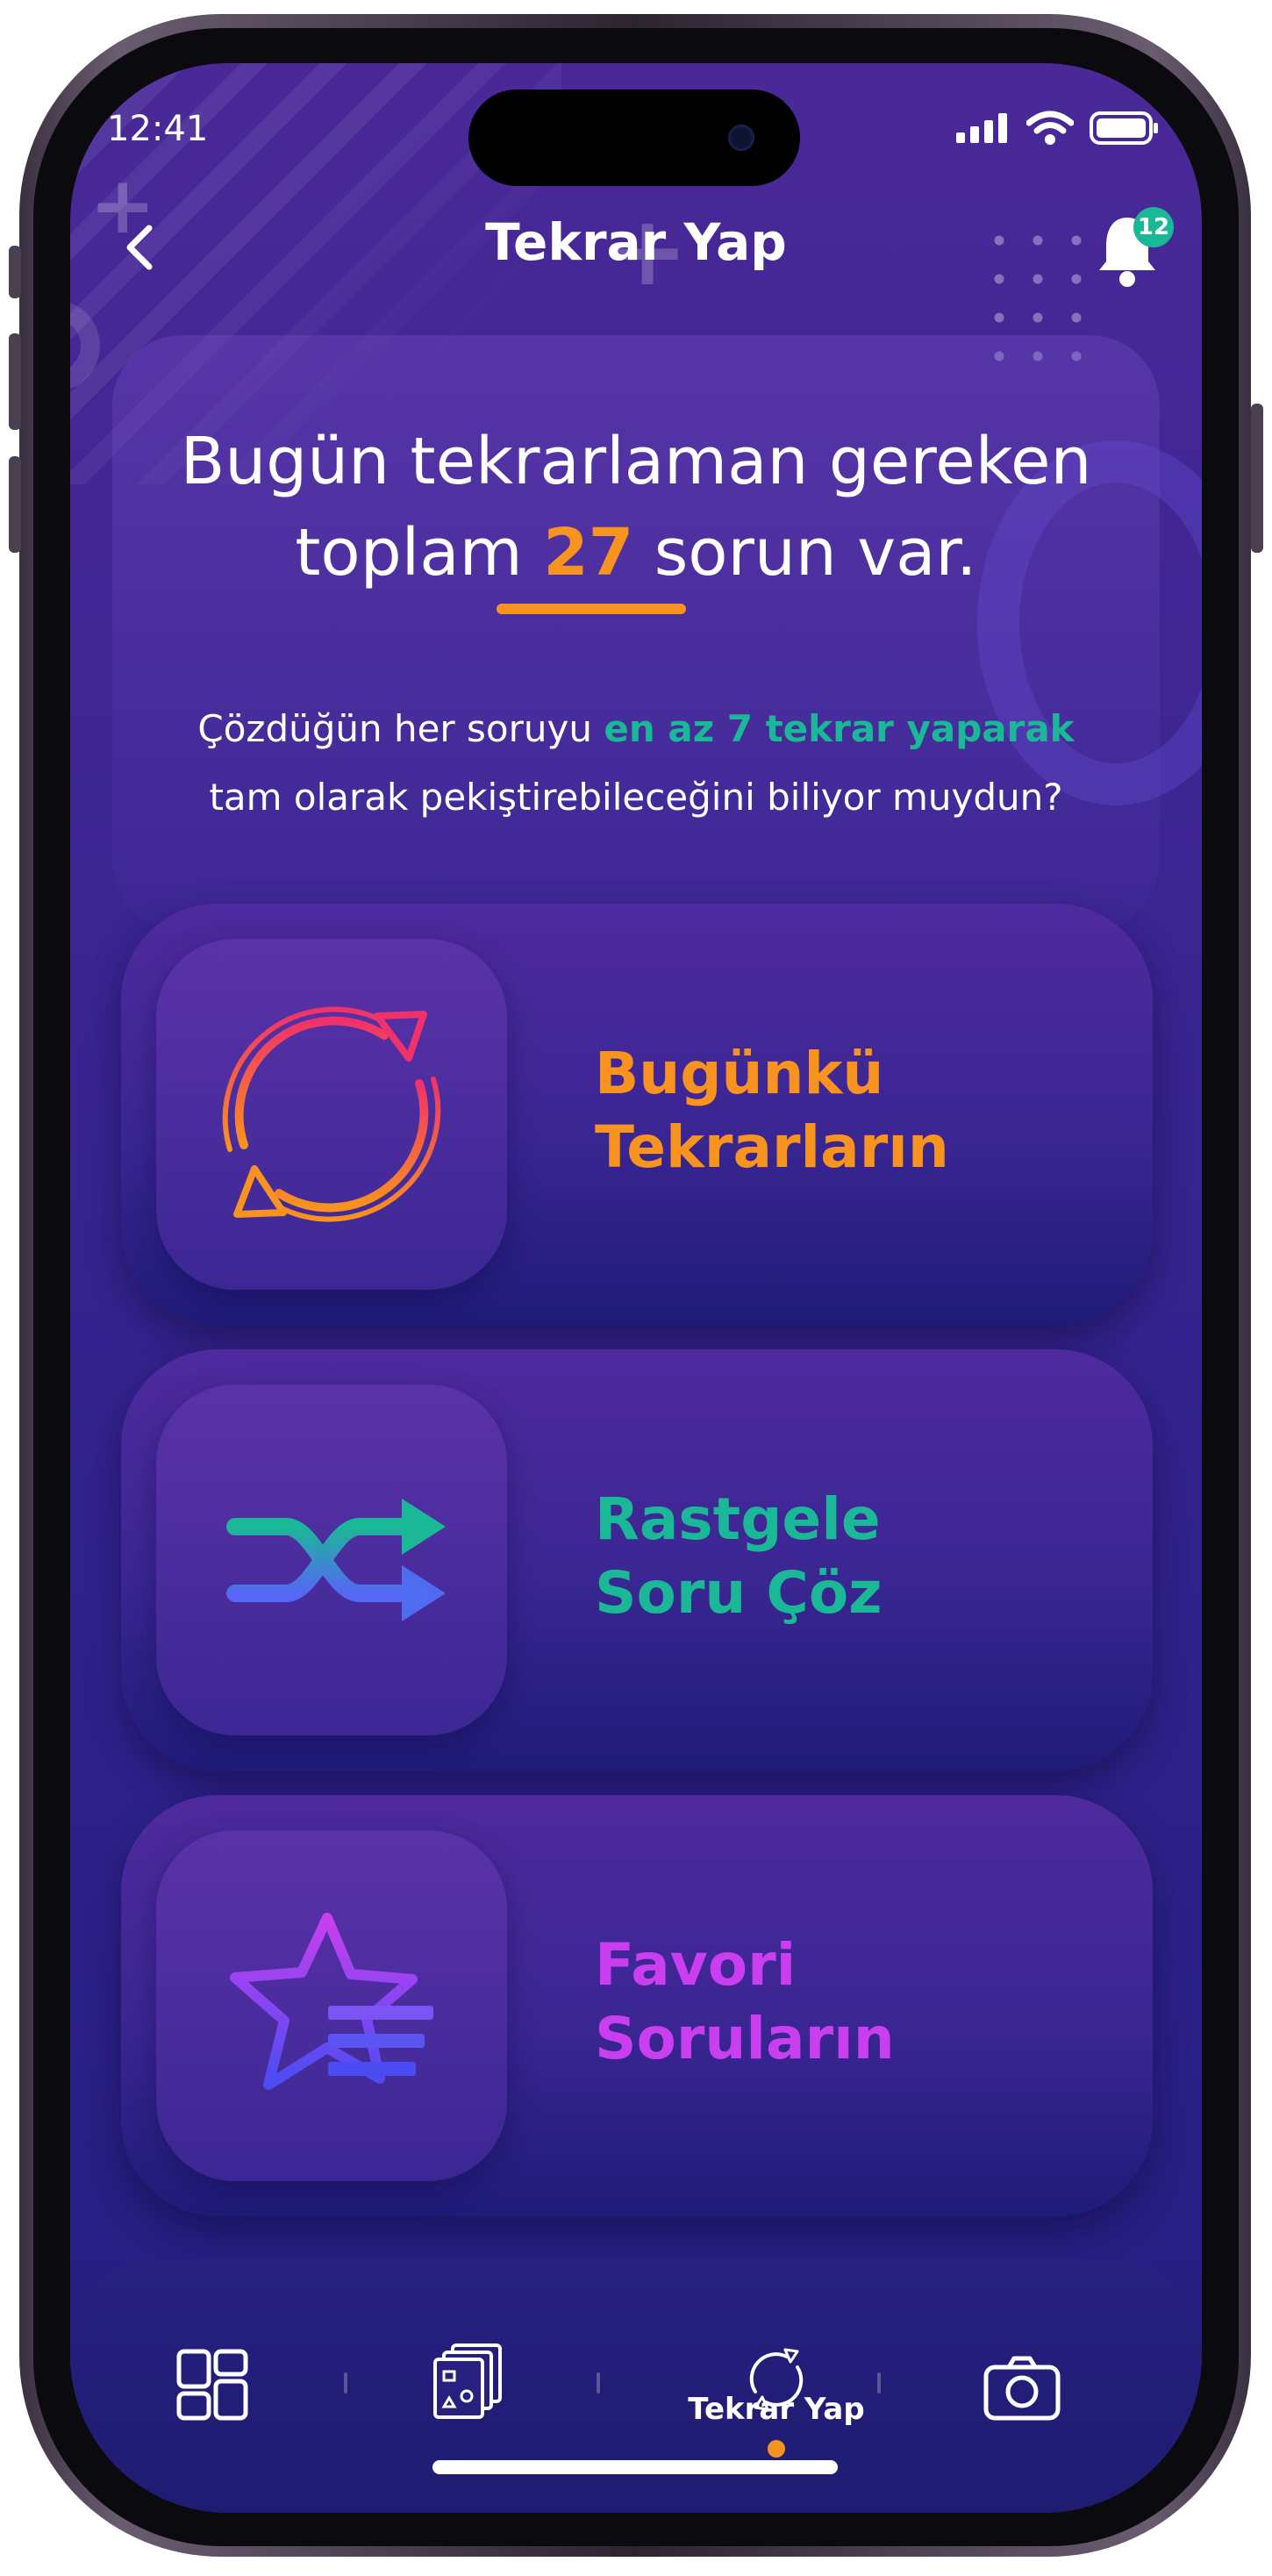 The width and height of the screenshot is (1272, 2576). I want to click on wifi-icon, so click(1050, 128).